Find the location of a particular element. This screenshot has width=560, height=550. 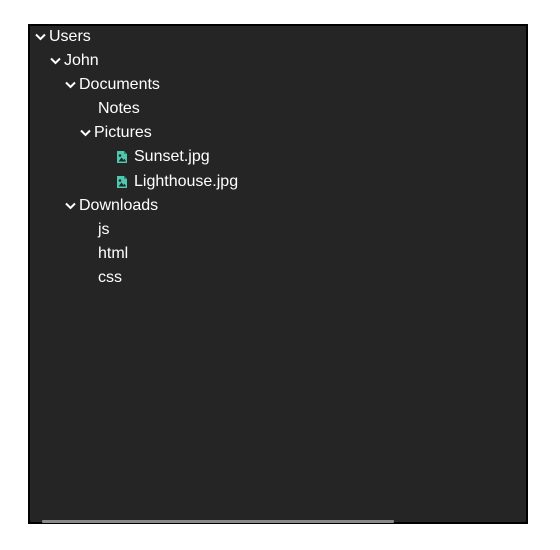

tree-item-css: css is located at coordinates (110, 278).